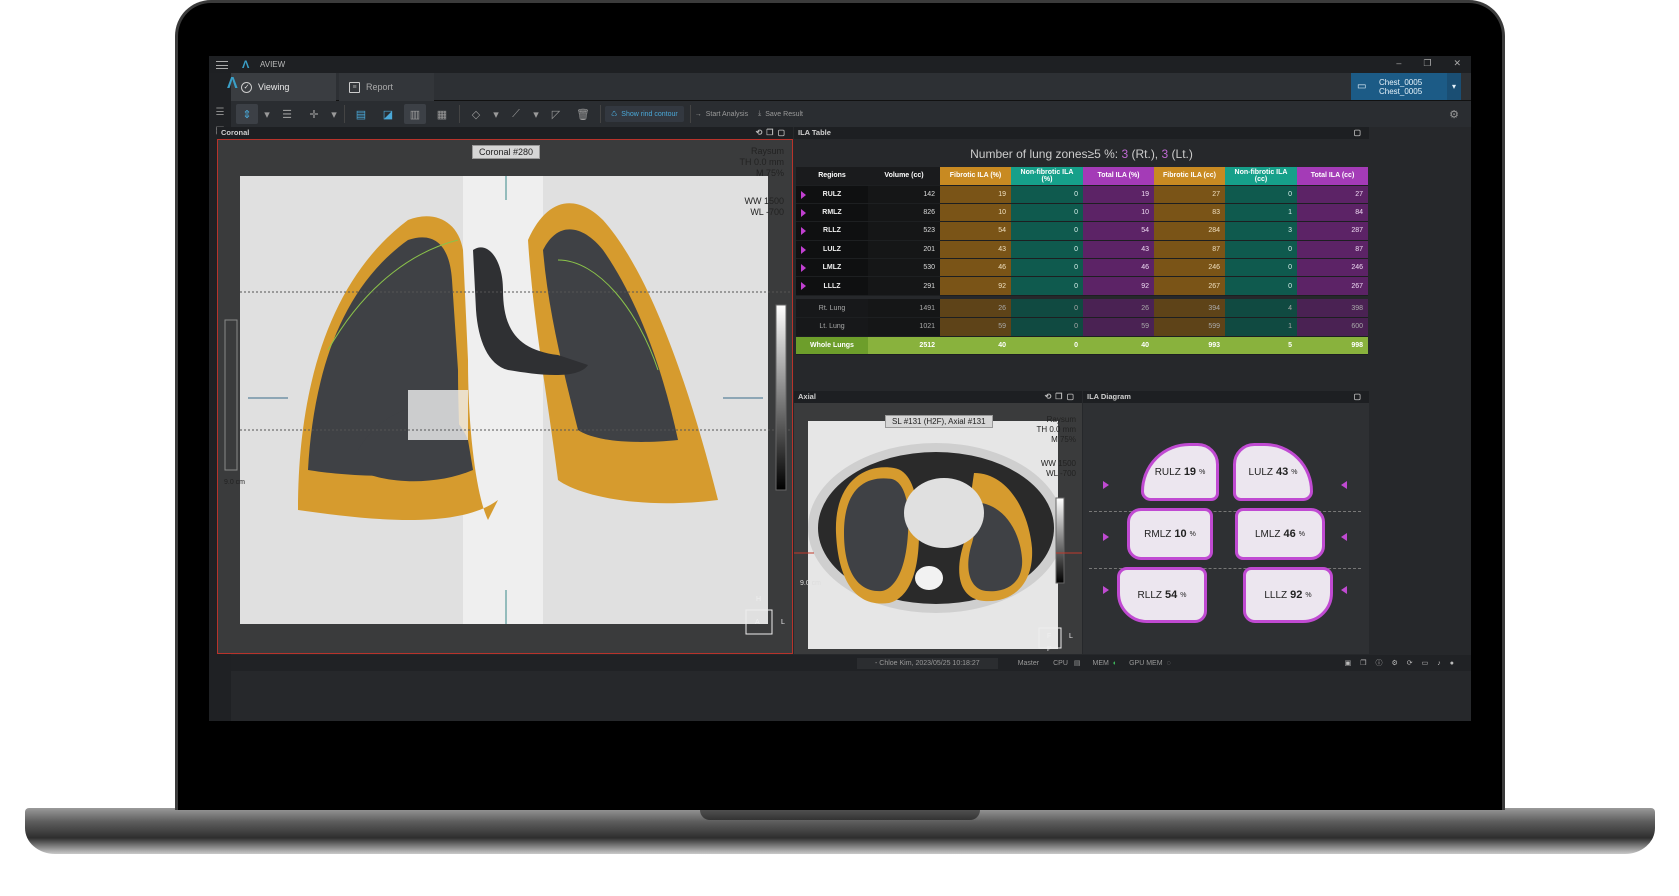 The height and width of the screenshot is (896, 1679). I want to click on aview-logo-icon: Λ, so click(246, 64).